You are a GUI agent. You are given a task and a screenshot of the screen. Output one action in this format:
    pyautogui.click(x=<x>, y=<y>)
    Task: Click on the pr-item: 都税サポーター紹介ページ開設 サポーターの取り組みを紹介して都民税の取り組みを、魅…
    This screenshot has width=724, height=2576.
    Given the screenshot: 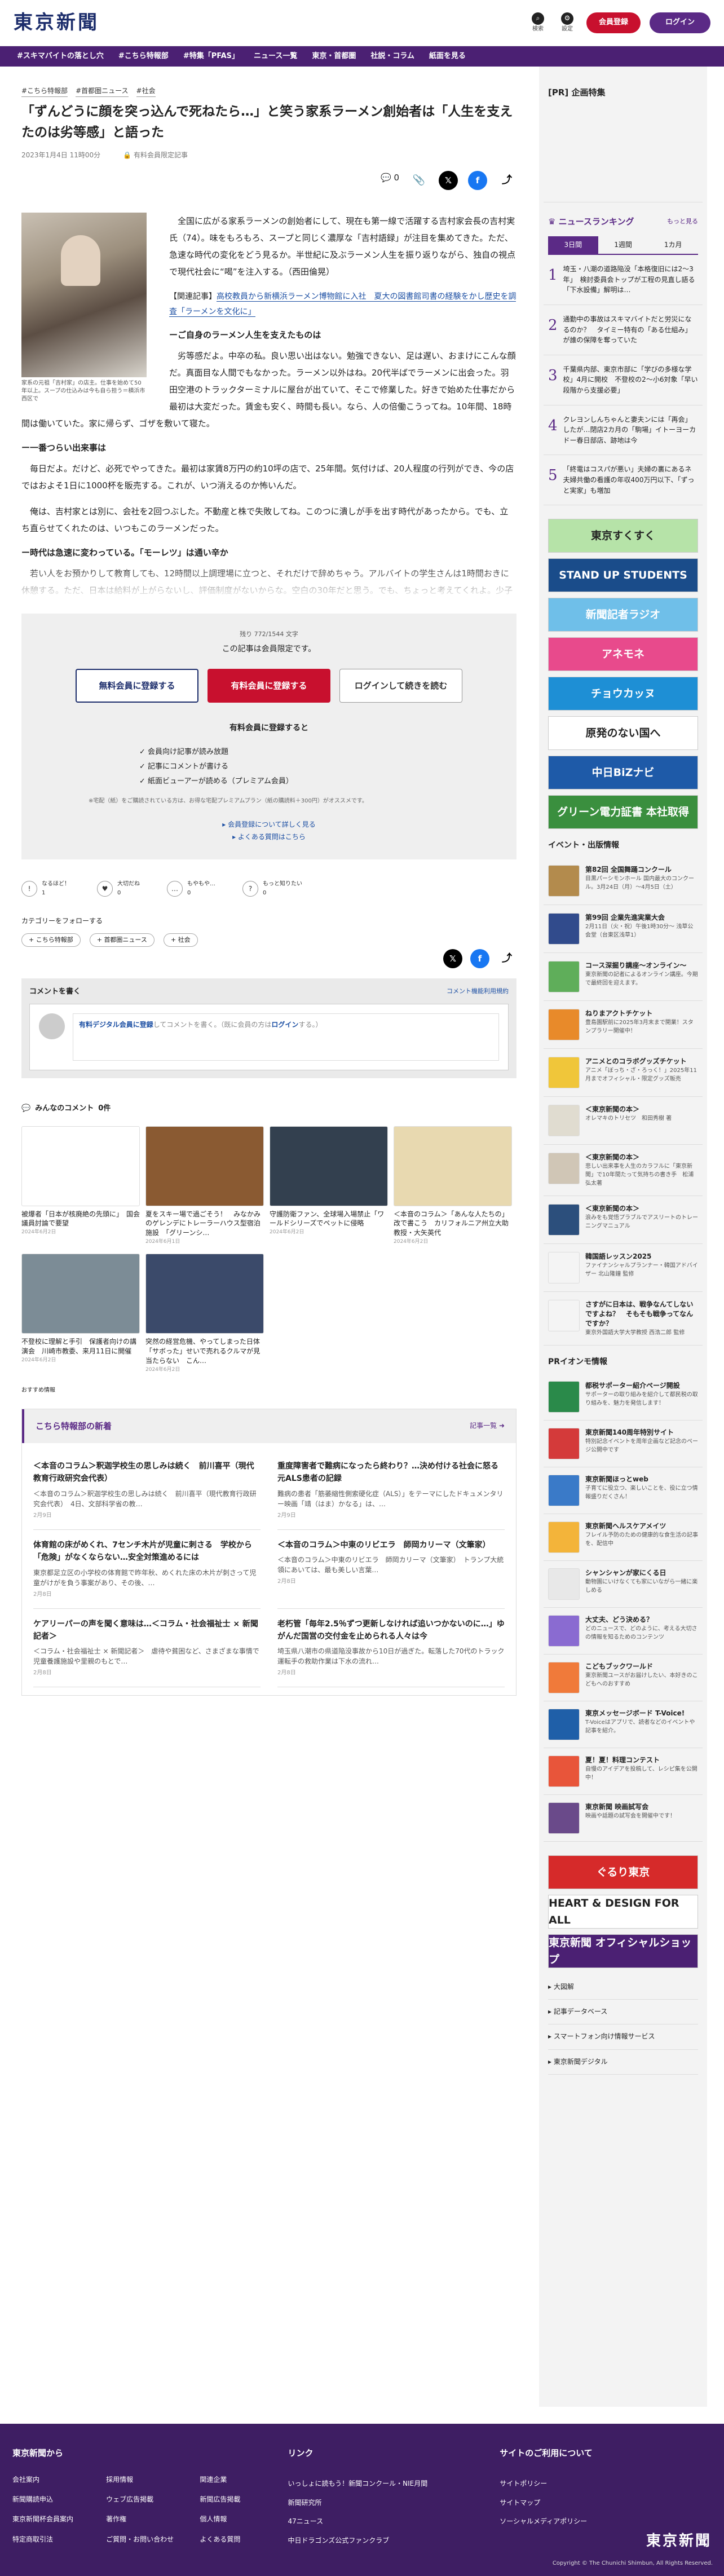 What is the action you would take?
    pyautogui.click(x=623, y=1397)
    